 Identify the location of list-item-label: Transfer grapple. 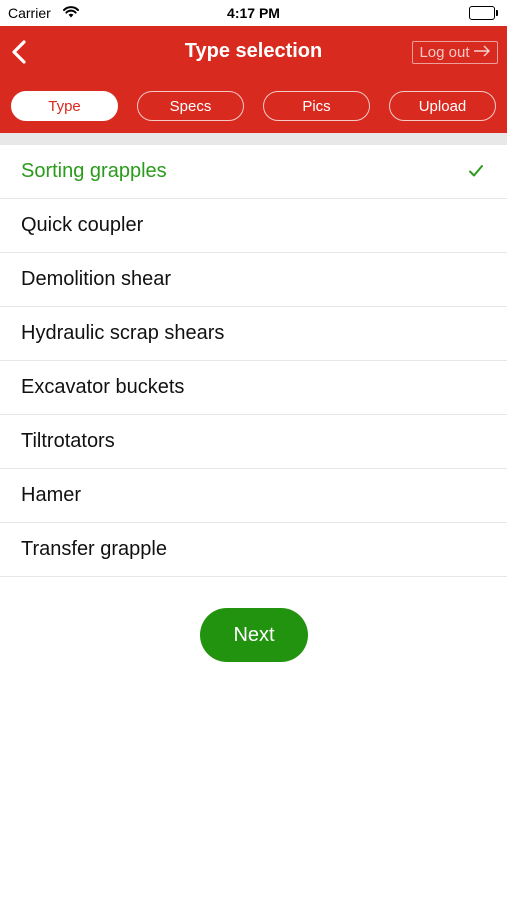
(94, 549).